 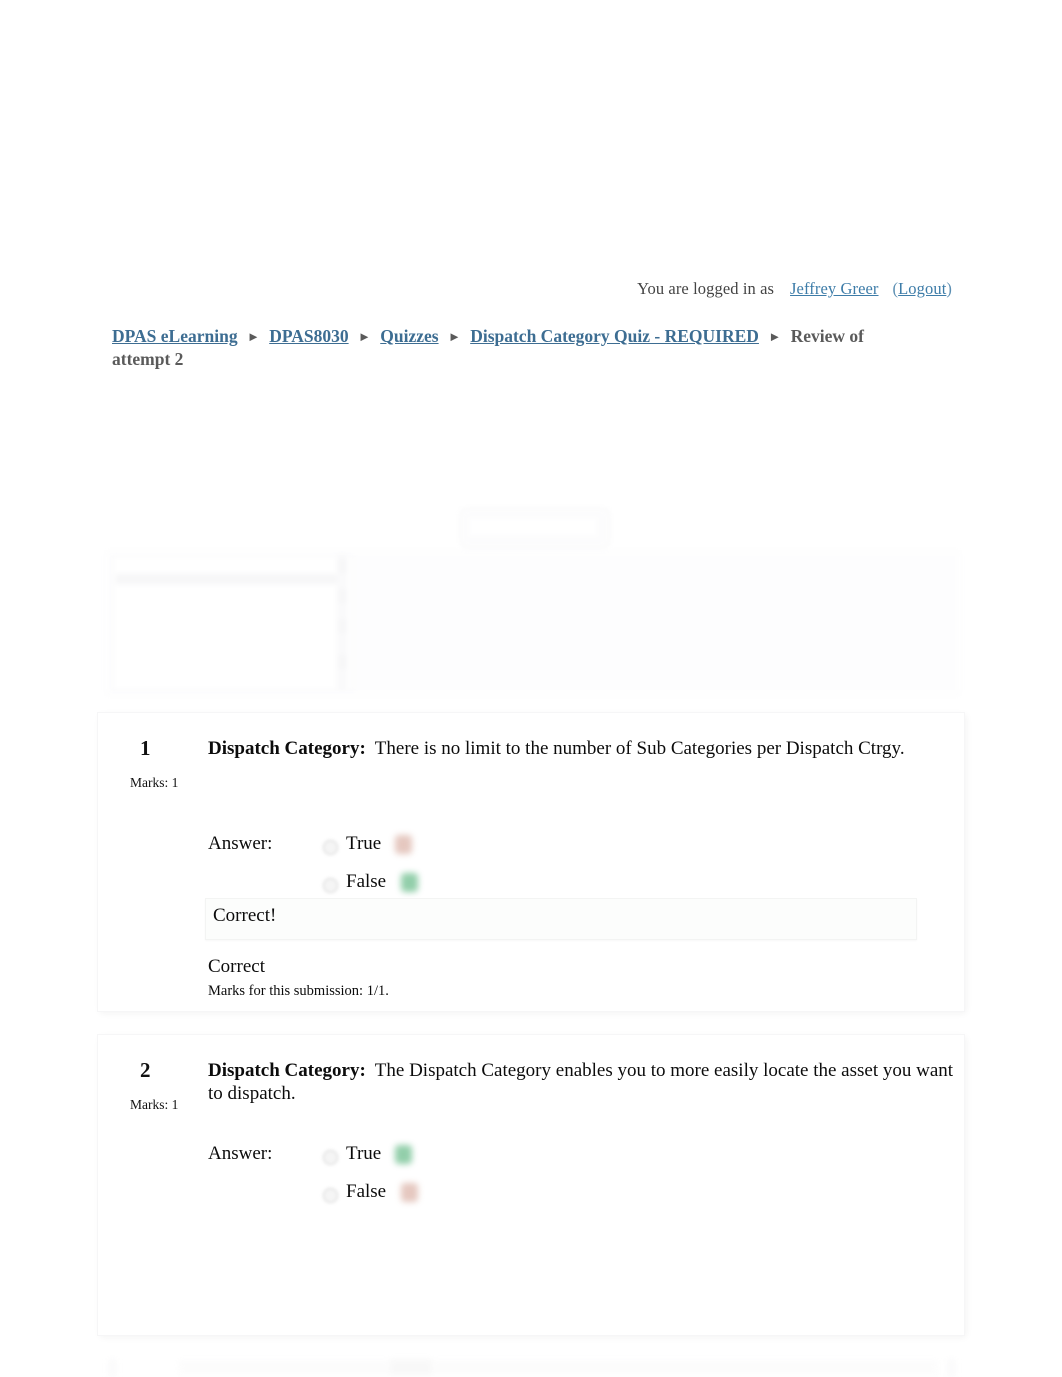 What do you see at coordinates (298, 991) in the screenshot?
I see `question-1-submission-marks: Marks for this submission: 1/1.` at bounding box center [298, 991].